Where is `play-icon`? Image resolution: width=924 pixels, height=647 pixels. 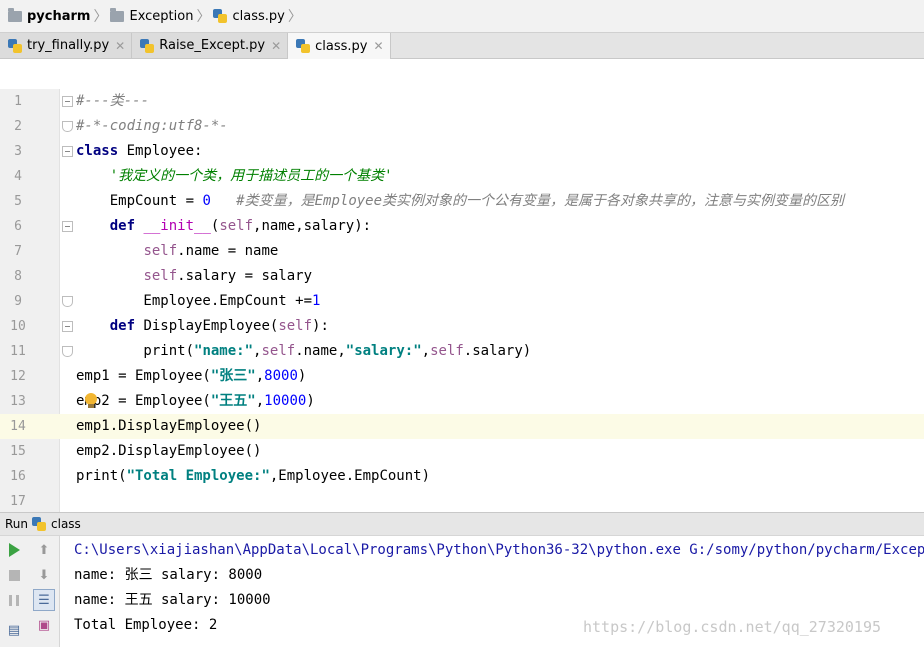
play-icon is located at coordinates (14, 550).